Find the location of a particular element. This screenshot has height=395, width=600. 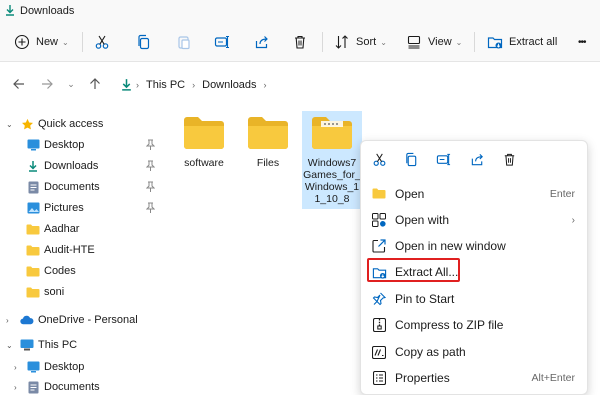

sort-button: Sort ⌄ is located at coordinates (360, 42).